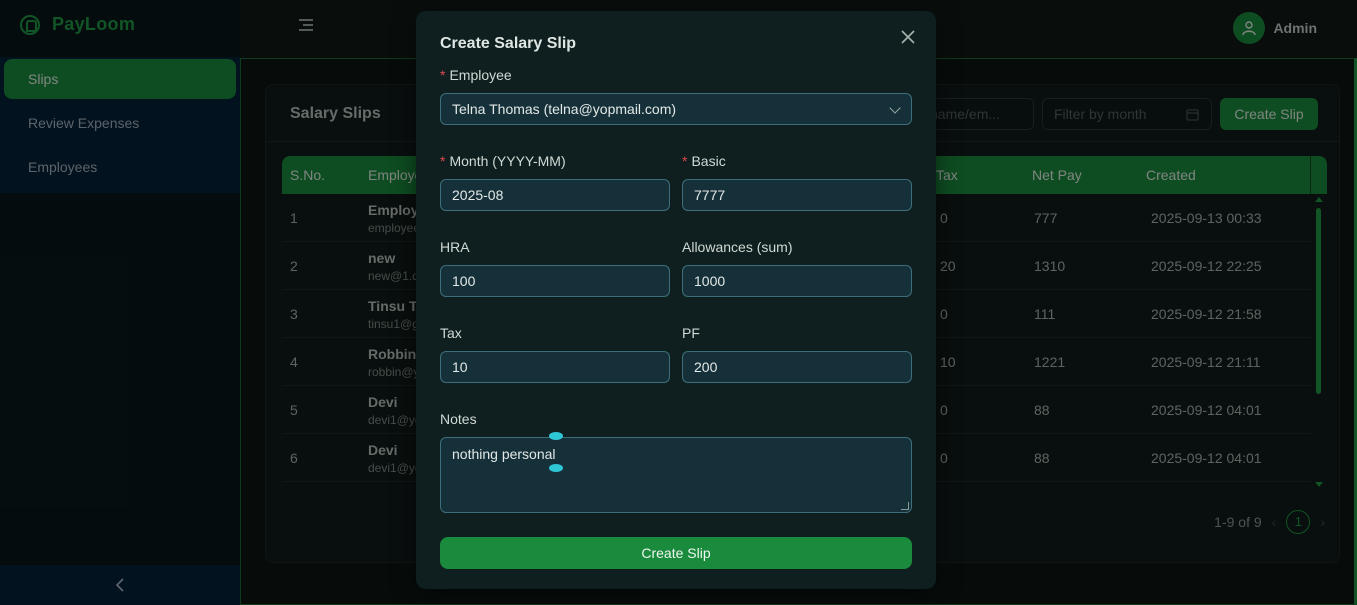  Describe the element at coordinates (737, 247) in the screenshot. I see `allowances-label: Allowances (sum)` at that location.